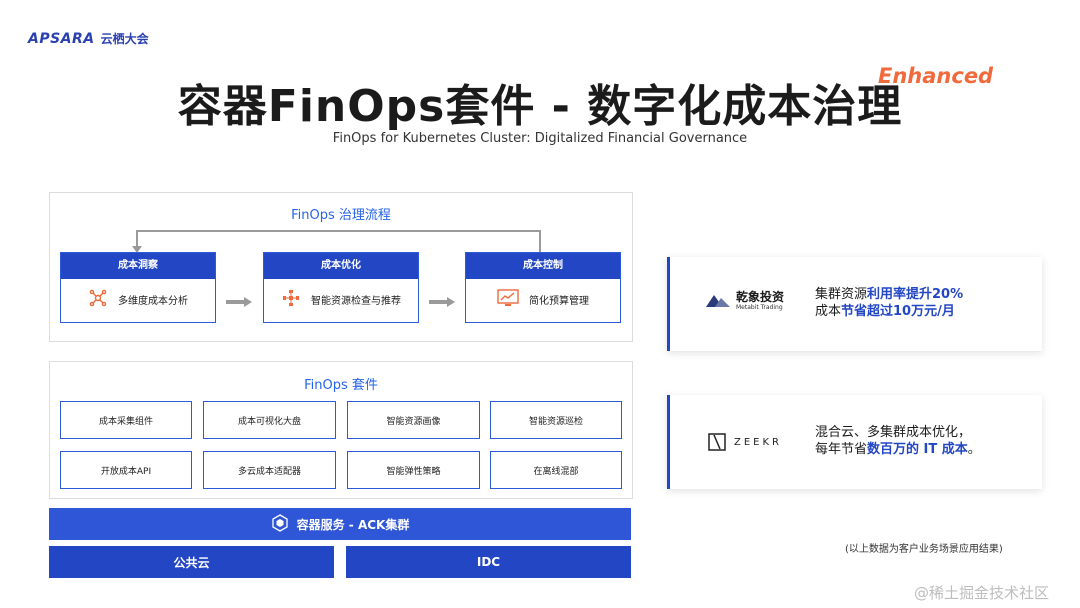 The height and width of the screenshot is (608, 1080). What do you see at coordinates (356, 301) in the screenshot?
I see `step-label: 智能资源检查与推荐` at bounding box center [356, 301].